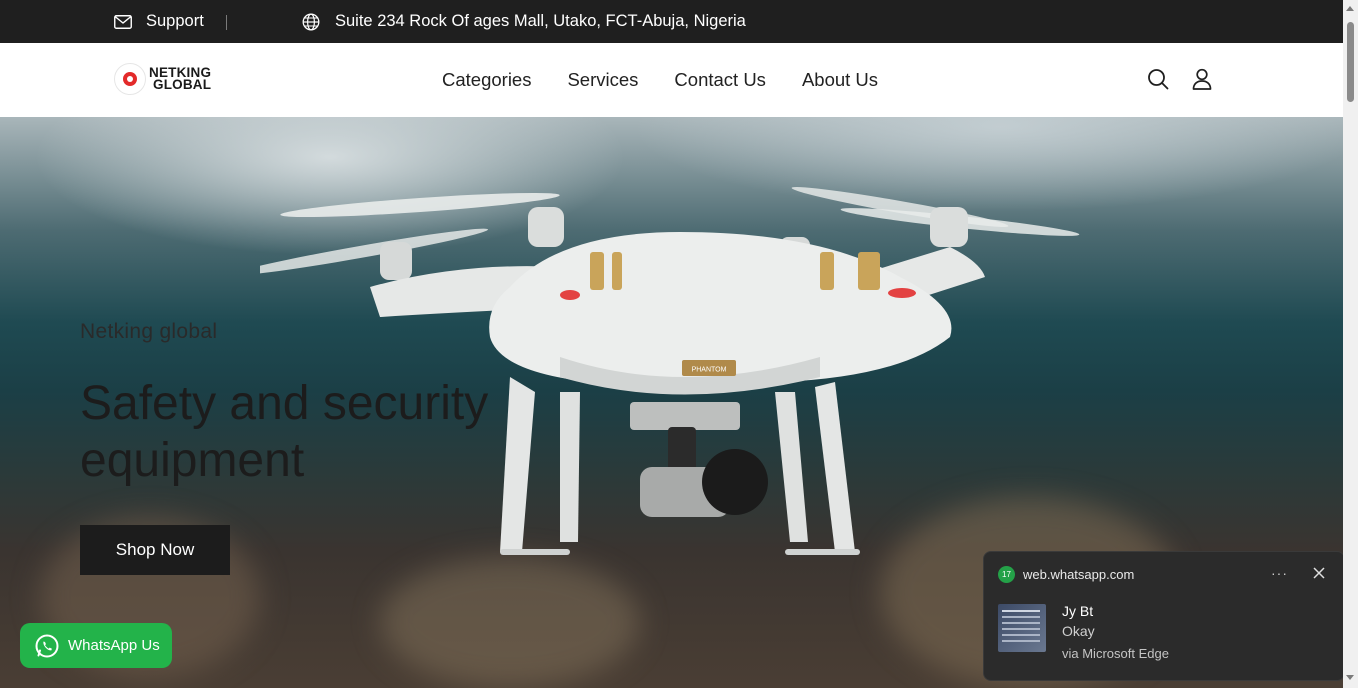 This screenshot has height=688, width=1358. What do you see at coordinates (155, 550) in the screenshot?
I see `shop-now-button: Shop Now` at bounding box center [155, 550].